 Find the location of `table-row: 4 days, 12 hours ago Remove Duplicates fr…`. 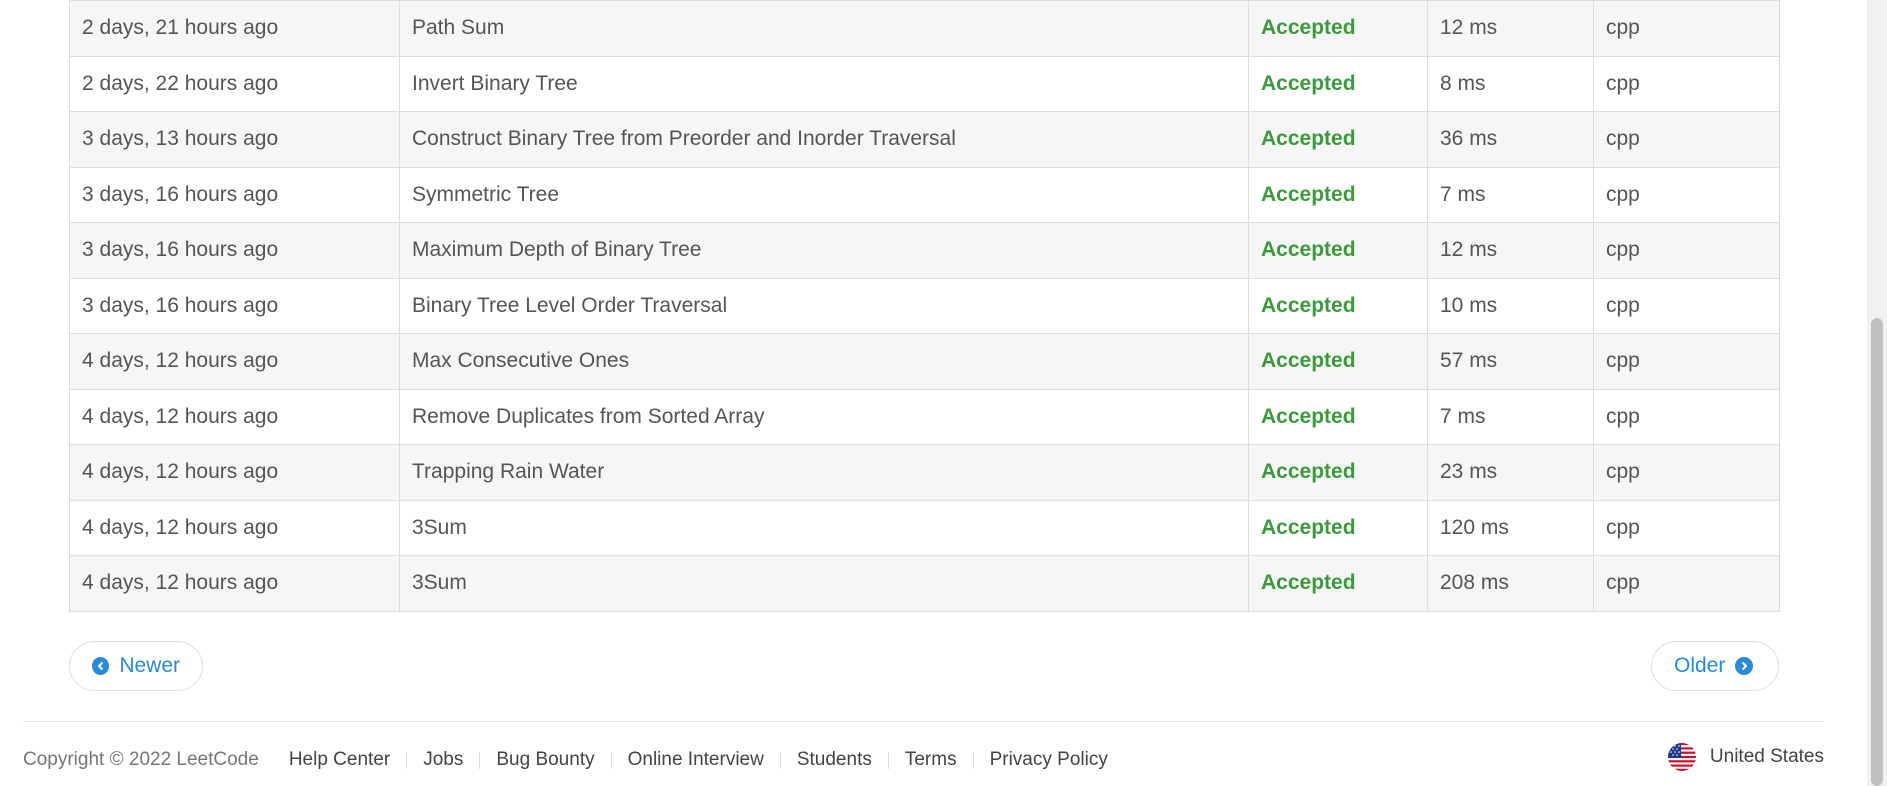

table-row: 4 days, 12 hours ago Remove Duplicates fr… is located at coordinates (924, 416).